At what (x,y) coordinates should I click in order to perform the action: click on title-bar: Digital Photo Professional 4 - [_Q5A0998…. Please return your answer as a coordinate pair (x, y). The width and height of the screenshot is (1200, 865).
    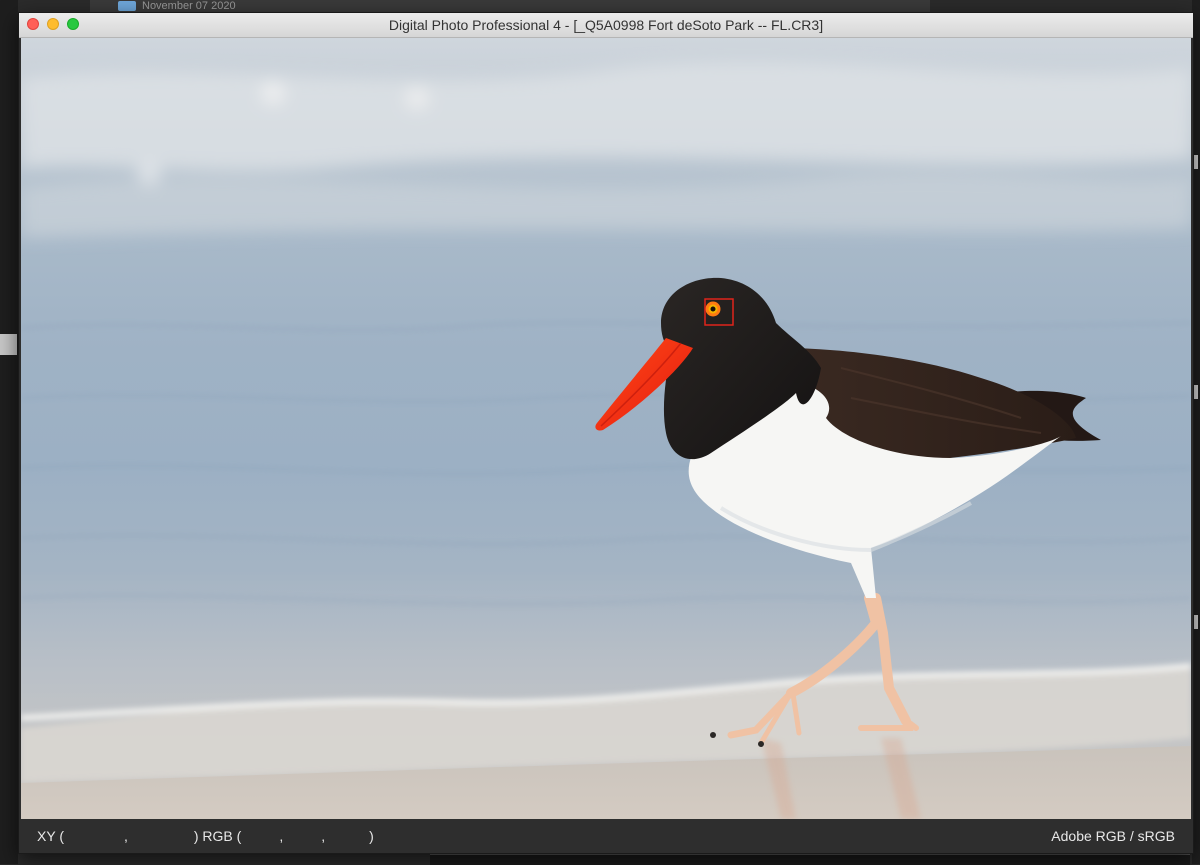
    Looking at the image, I should click on (606, 25).